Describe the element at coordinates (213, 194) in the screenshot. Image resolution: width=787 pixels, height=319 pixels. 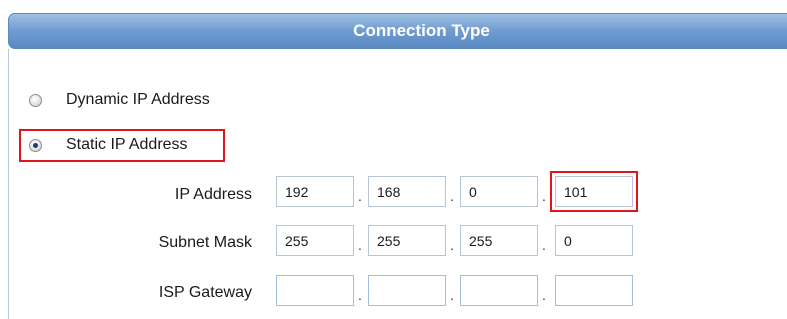
I see `ip-address-label: IP Address` at that location.